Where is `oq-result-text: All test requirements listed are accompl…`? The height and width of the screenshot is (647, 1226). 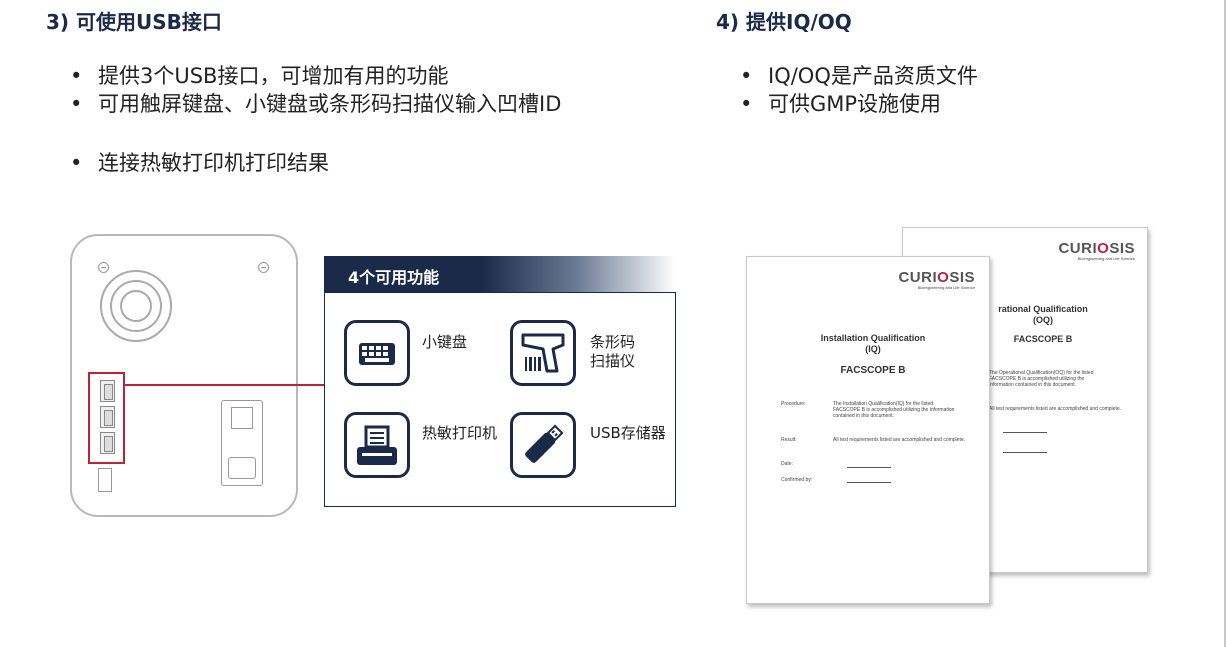 oq-result-text: All test requirements listed are accompl… is located at coordinates (1055, 409).